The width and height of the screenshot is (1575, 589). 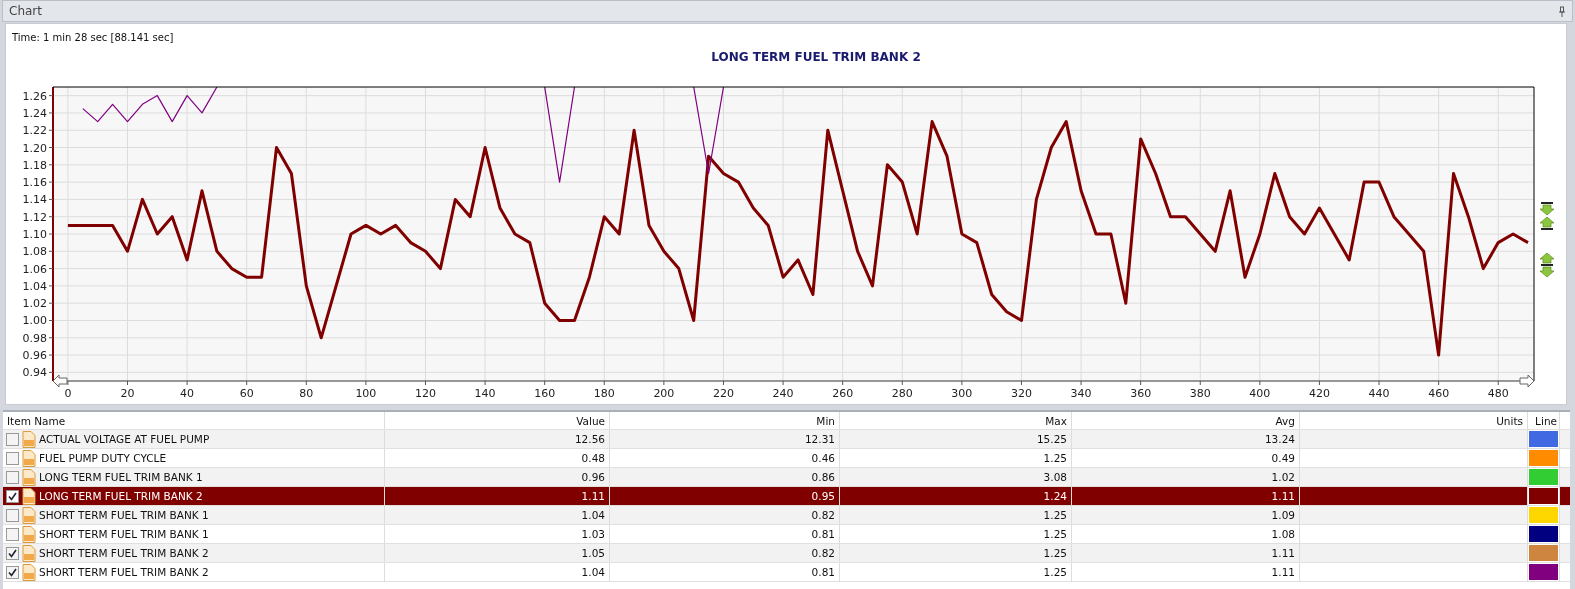 I want to click on y-tick-label: 0.98, so click(x=34, y=338).